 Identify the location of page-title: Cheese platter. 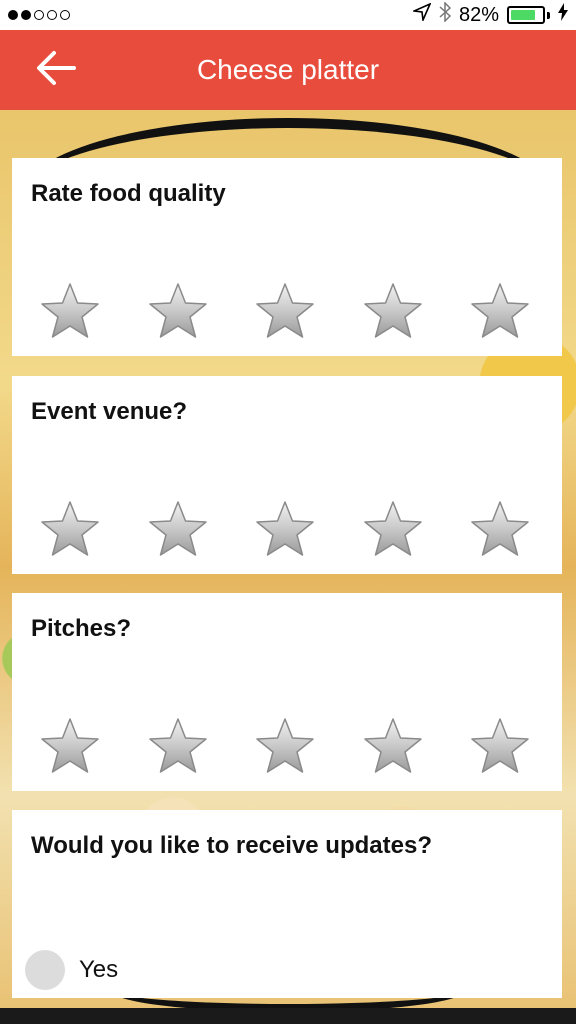
(288, 69).